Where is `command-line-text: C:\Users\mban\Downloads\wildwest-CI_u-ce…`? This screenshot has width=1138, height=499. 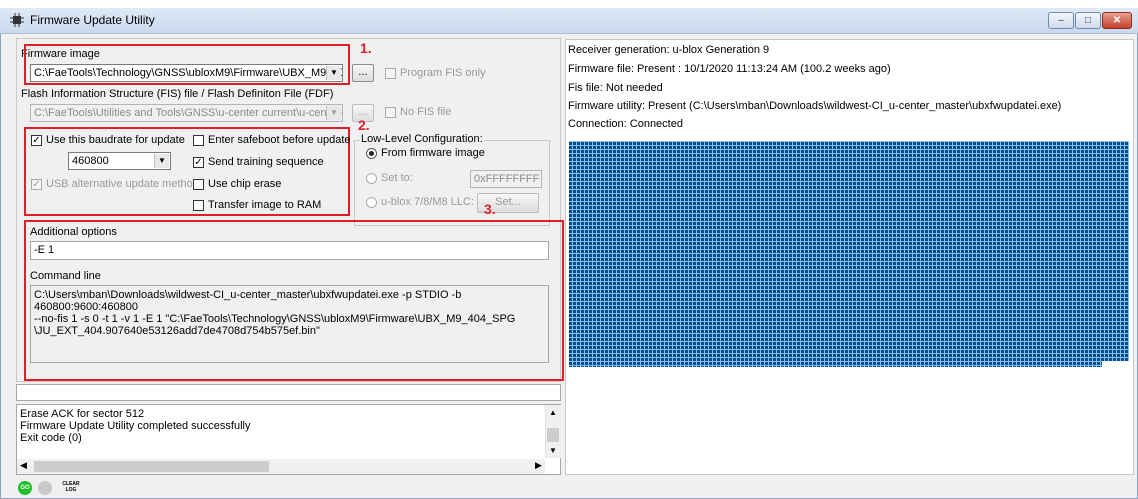
command-line-text: C:\Users\mban\Downloads\wildwest-CI_u-ce… is located at coordinates (289, 324).